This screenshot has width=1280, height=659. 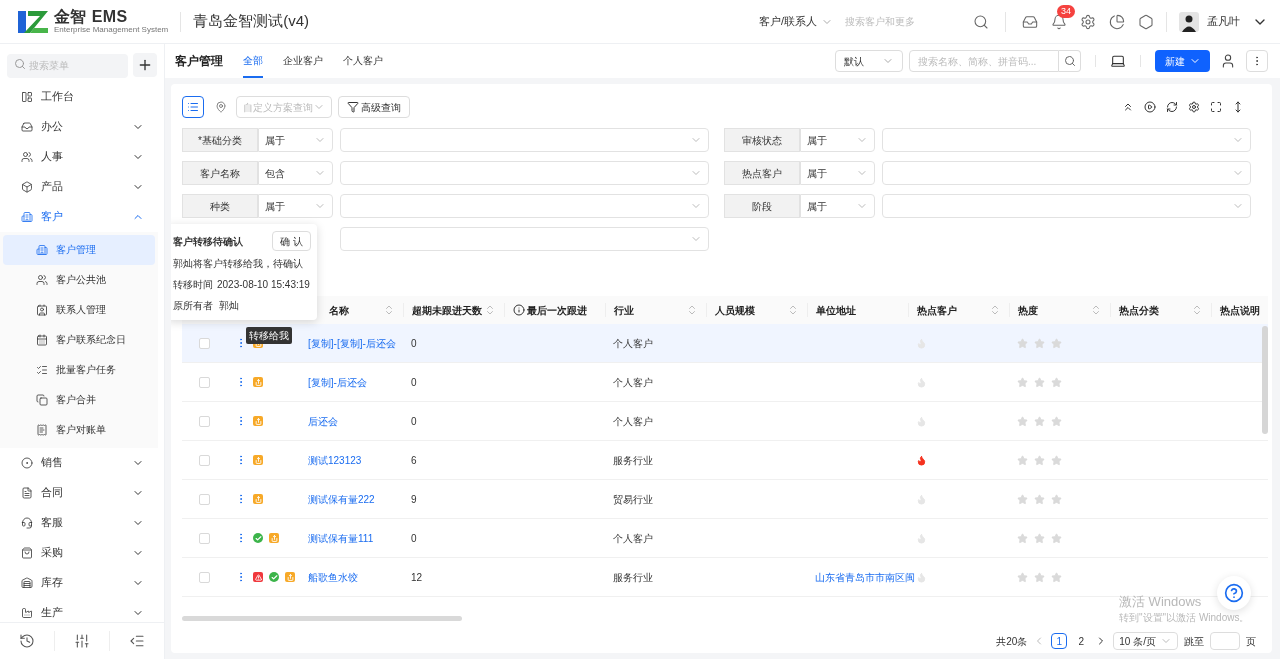 I want to click on menu-item: 工作台, so click(x=82, y=96).